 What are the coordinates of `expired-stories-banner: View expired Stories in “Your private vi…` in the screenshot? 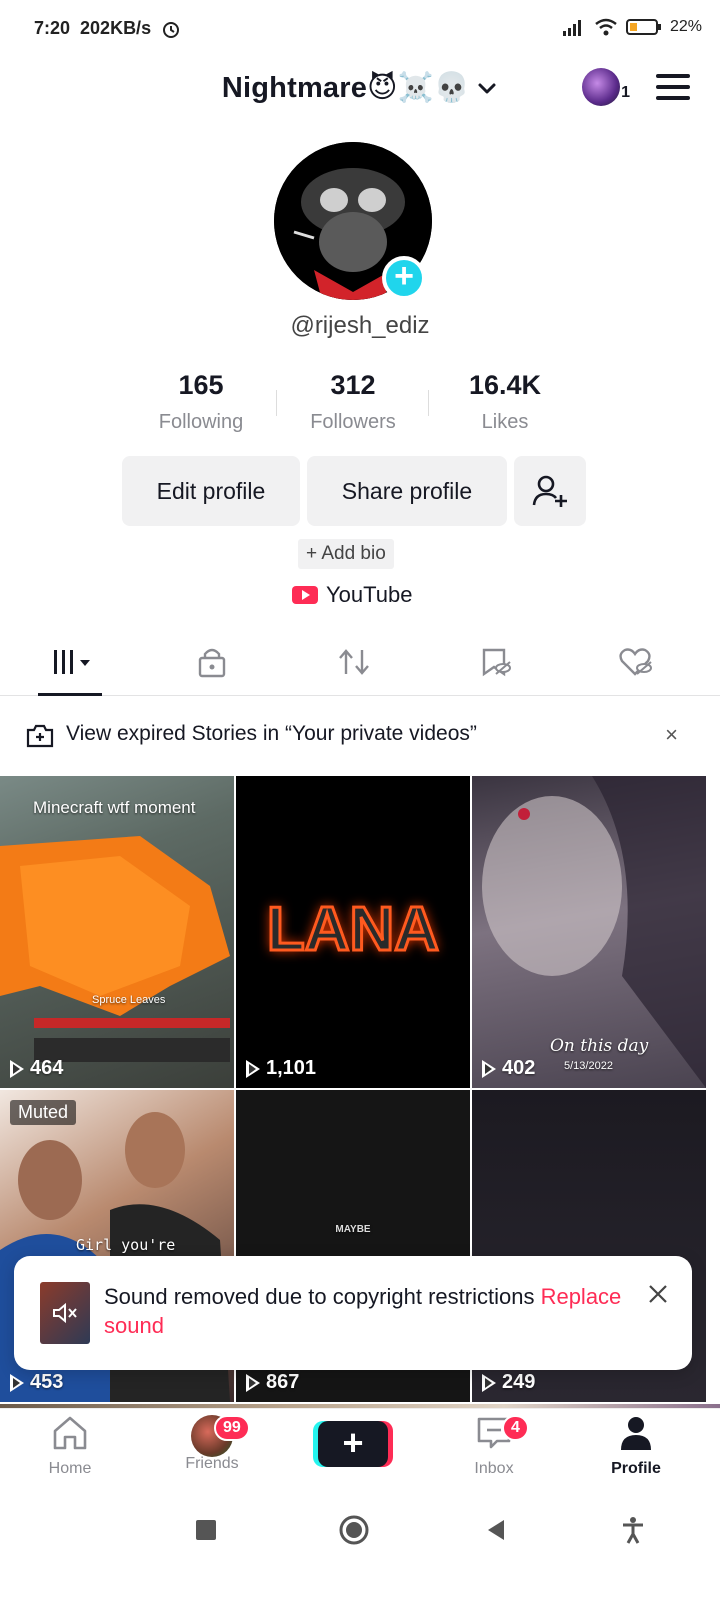 It's located at (360, 736).